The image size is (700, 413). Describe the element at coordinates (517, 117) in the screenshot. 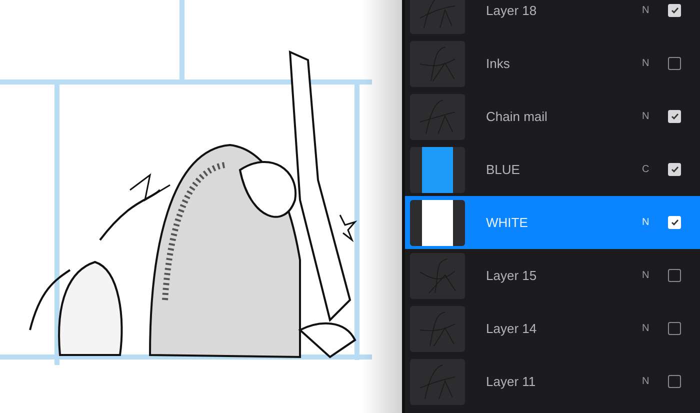

I see `layer-name: Chain mail` at that location.